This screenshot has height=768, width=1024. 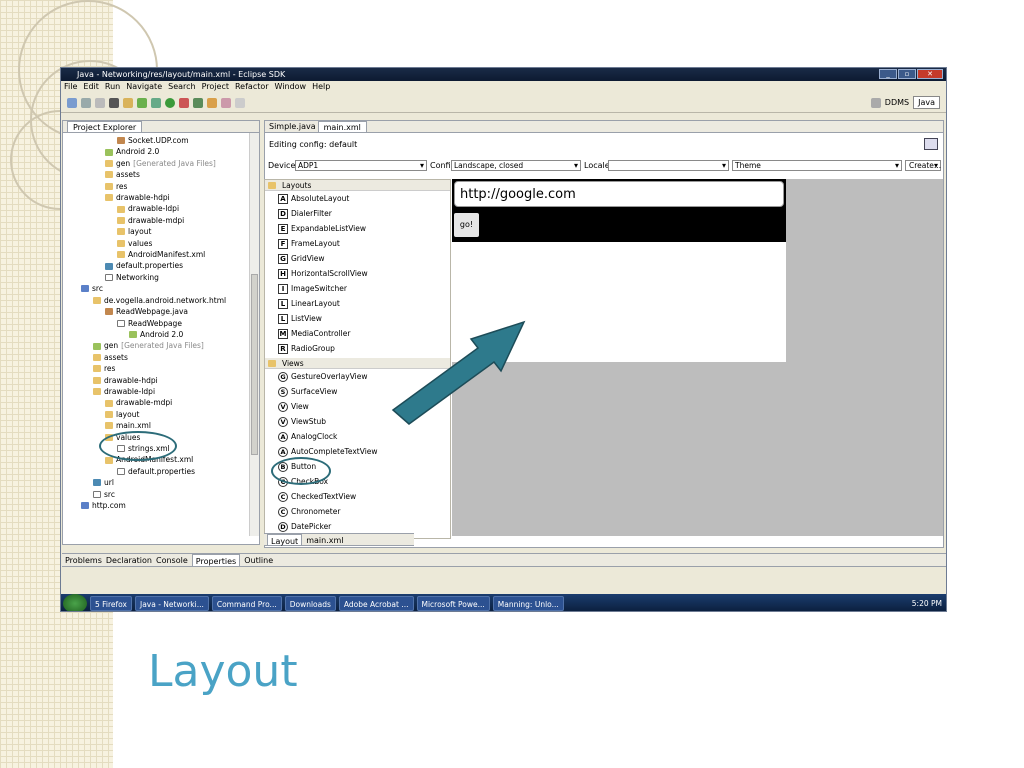 I want to click on tree-item: Socket.UDP.com, so click(x=161, y=140).